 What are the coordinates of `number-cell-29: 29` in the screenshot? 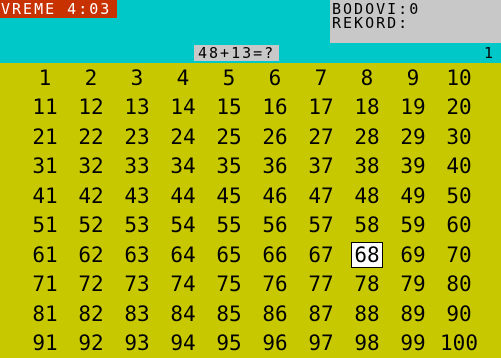 It's located at (413, 137).